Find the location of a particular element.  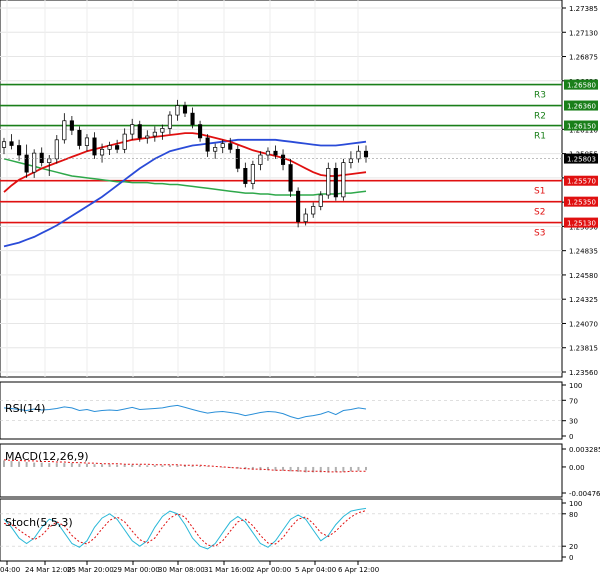

price-tick-label: 1.27385 is located at coordinates (583, 9).